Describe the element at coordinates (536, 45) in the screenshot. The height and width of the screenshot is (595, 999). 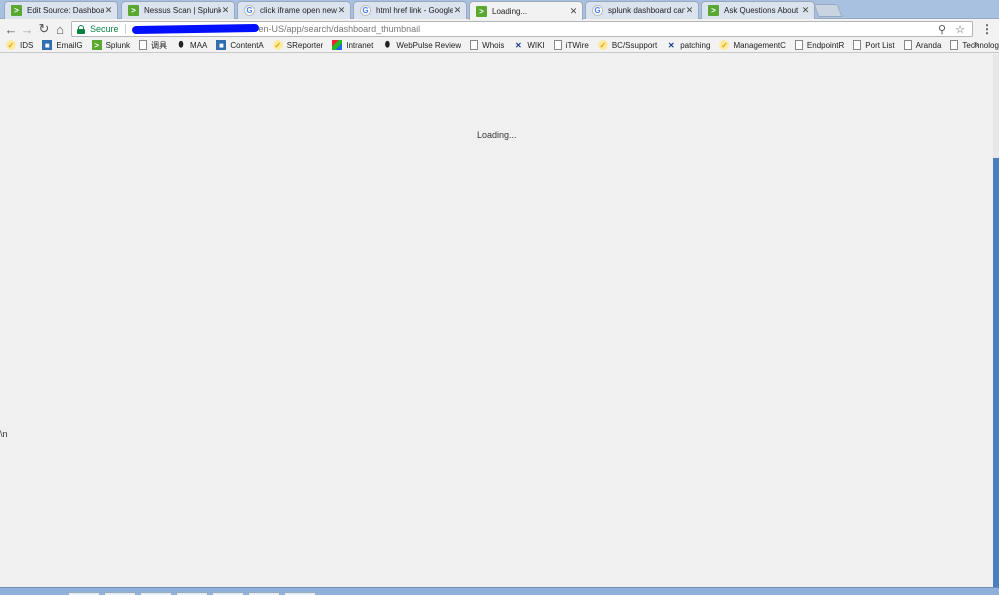
I see `bookmark-label: WIKI` at that location.